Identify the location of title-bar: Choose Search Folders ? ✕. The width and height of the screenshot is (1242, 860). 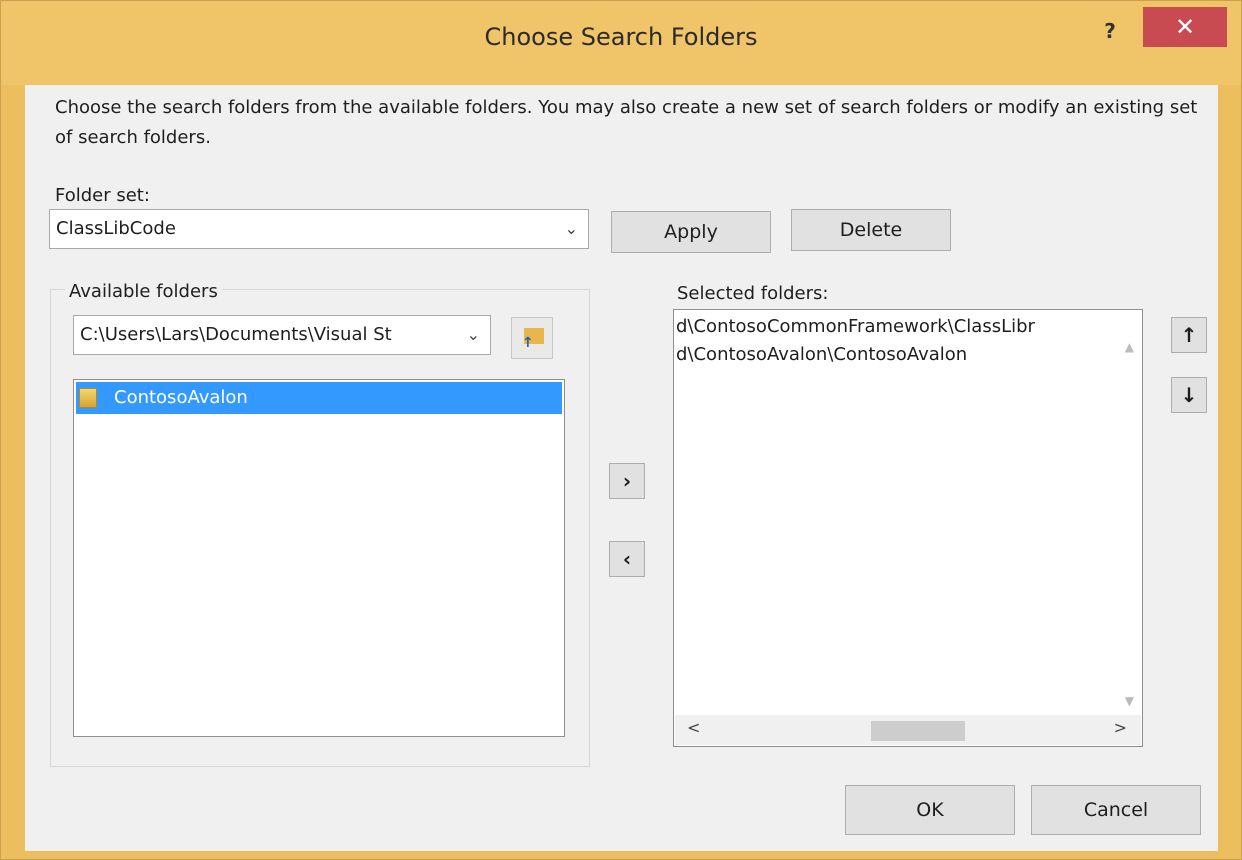
(621, 43).